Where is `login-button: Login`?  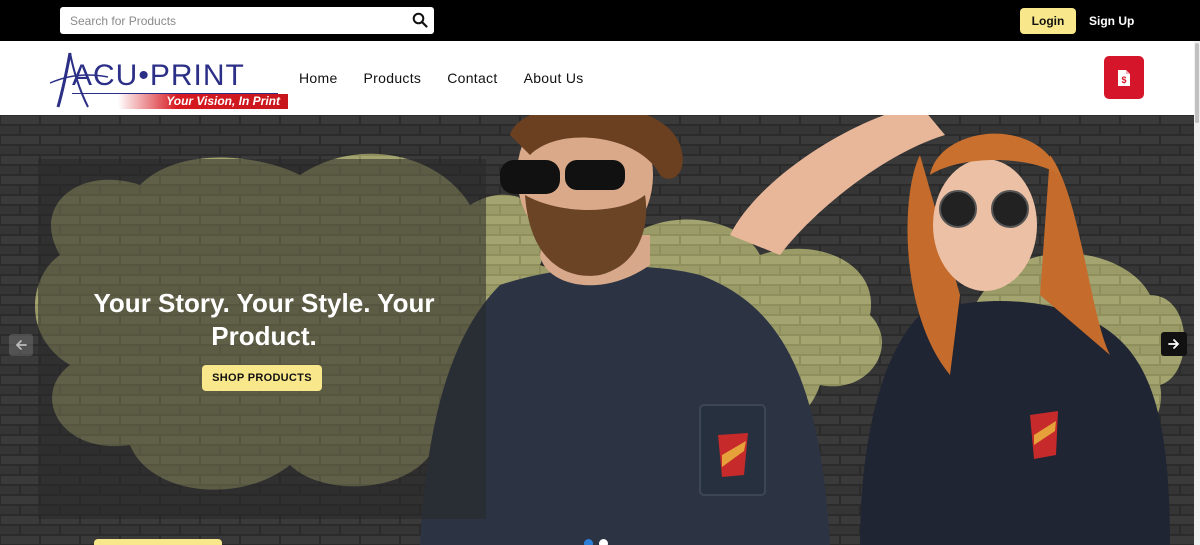
login-button: Login is located at coordinates (1048, 21).